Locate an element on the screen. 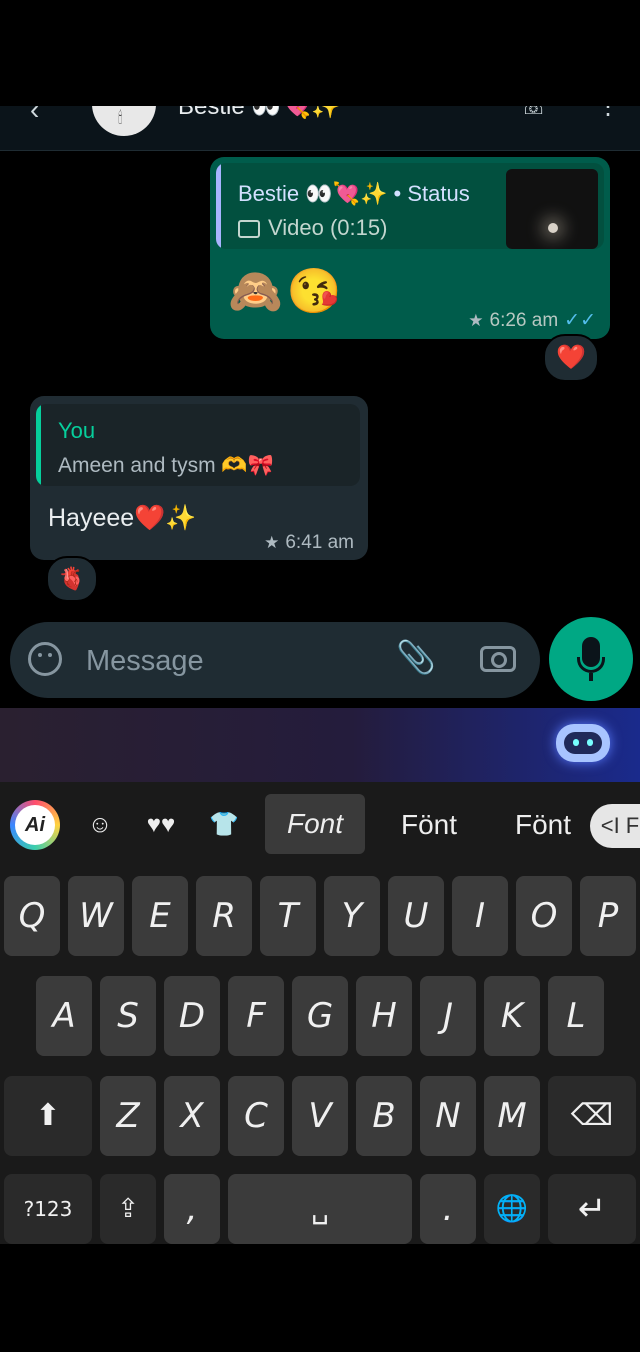 This screenshot has height=1352, width=640. robot-icon is located at coordinates (583, 743).